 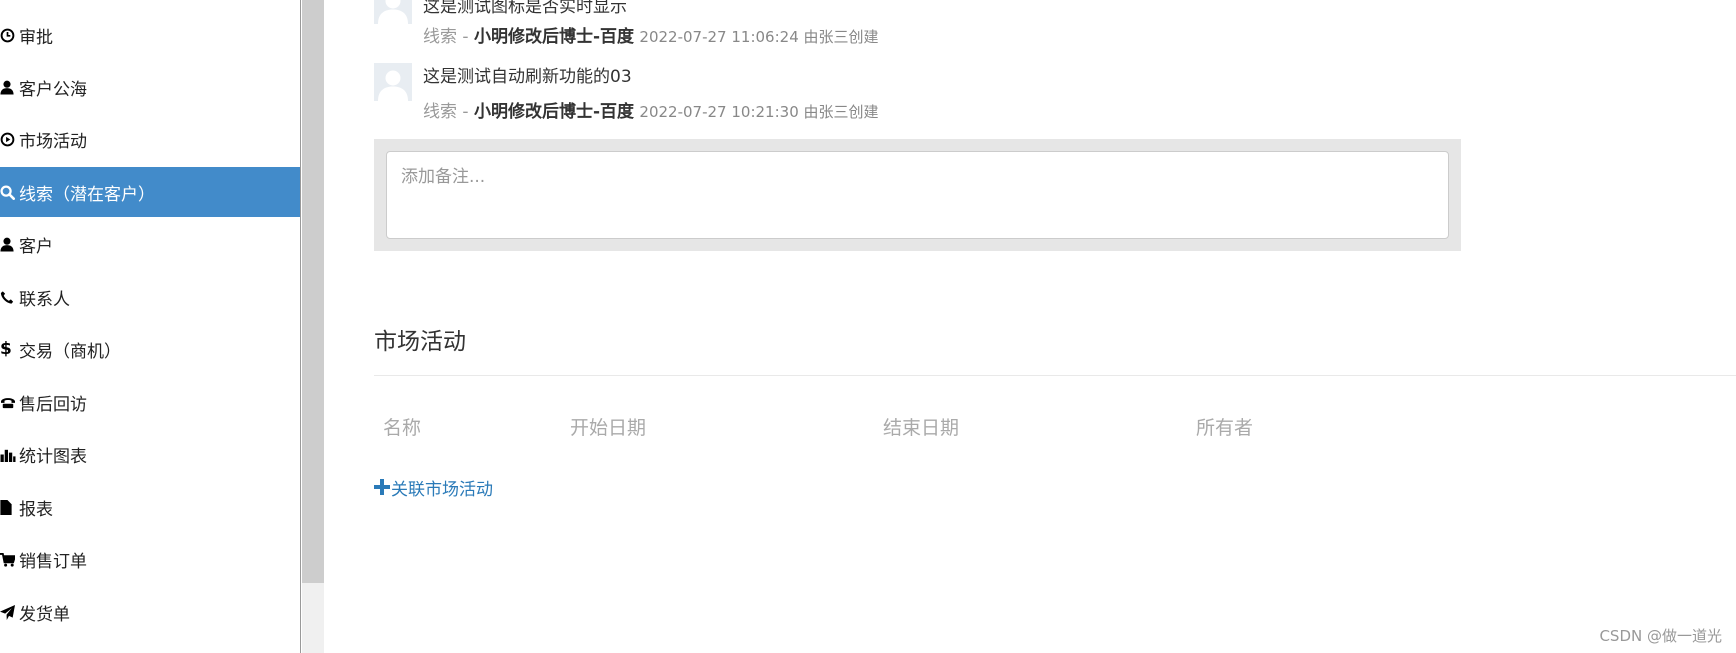 What do you see at coordinates (36, 509) in the screenshot?
I see `sidebar-item-label: 报表` at bounding box center [36, 509].